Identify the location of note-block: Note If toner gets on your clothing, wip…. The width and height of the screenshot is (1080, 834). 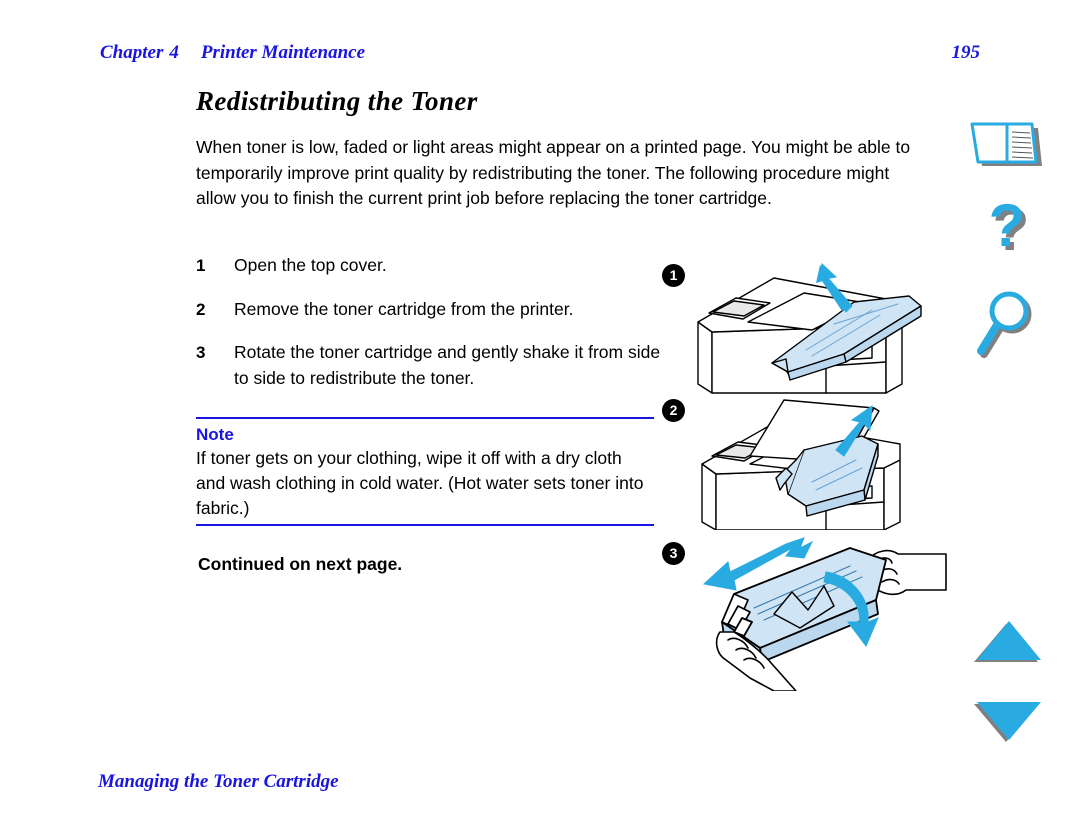
(425, 471).